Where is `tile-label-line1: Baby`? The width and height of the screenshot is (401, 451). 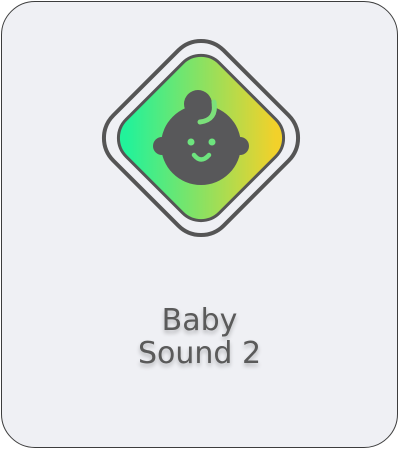 tile-label-line1: Baby is located at coordinates (199, 320).